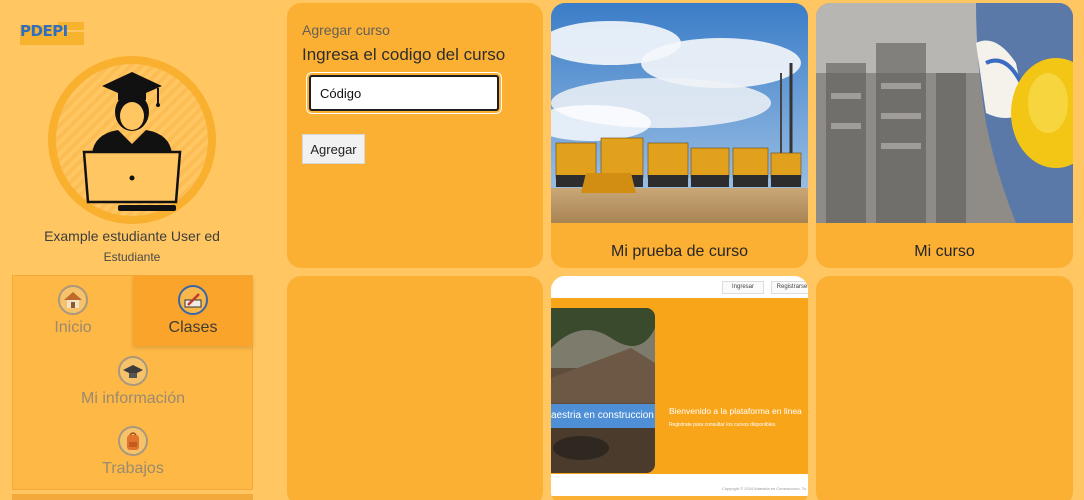 This screenshot has width=1084, height=500. I want to click on add-course-title: Agregar curso, so click(346, 30).